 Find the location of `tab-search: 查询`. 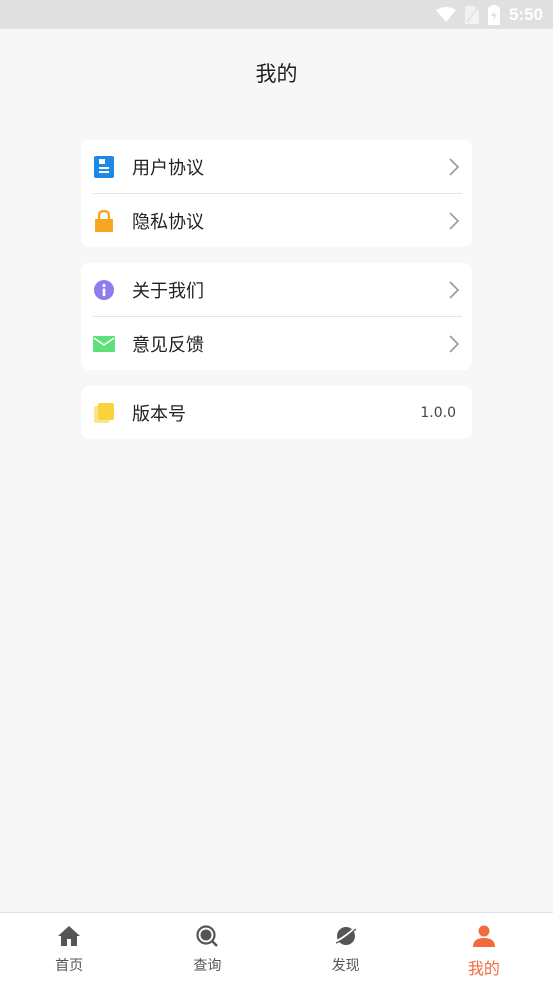

tab-search: 查询 is located at coordinates (207, 948).